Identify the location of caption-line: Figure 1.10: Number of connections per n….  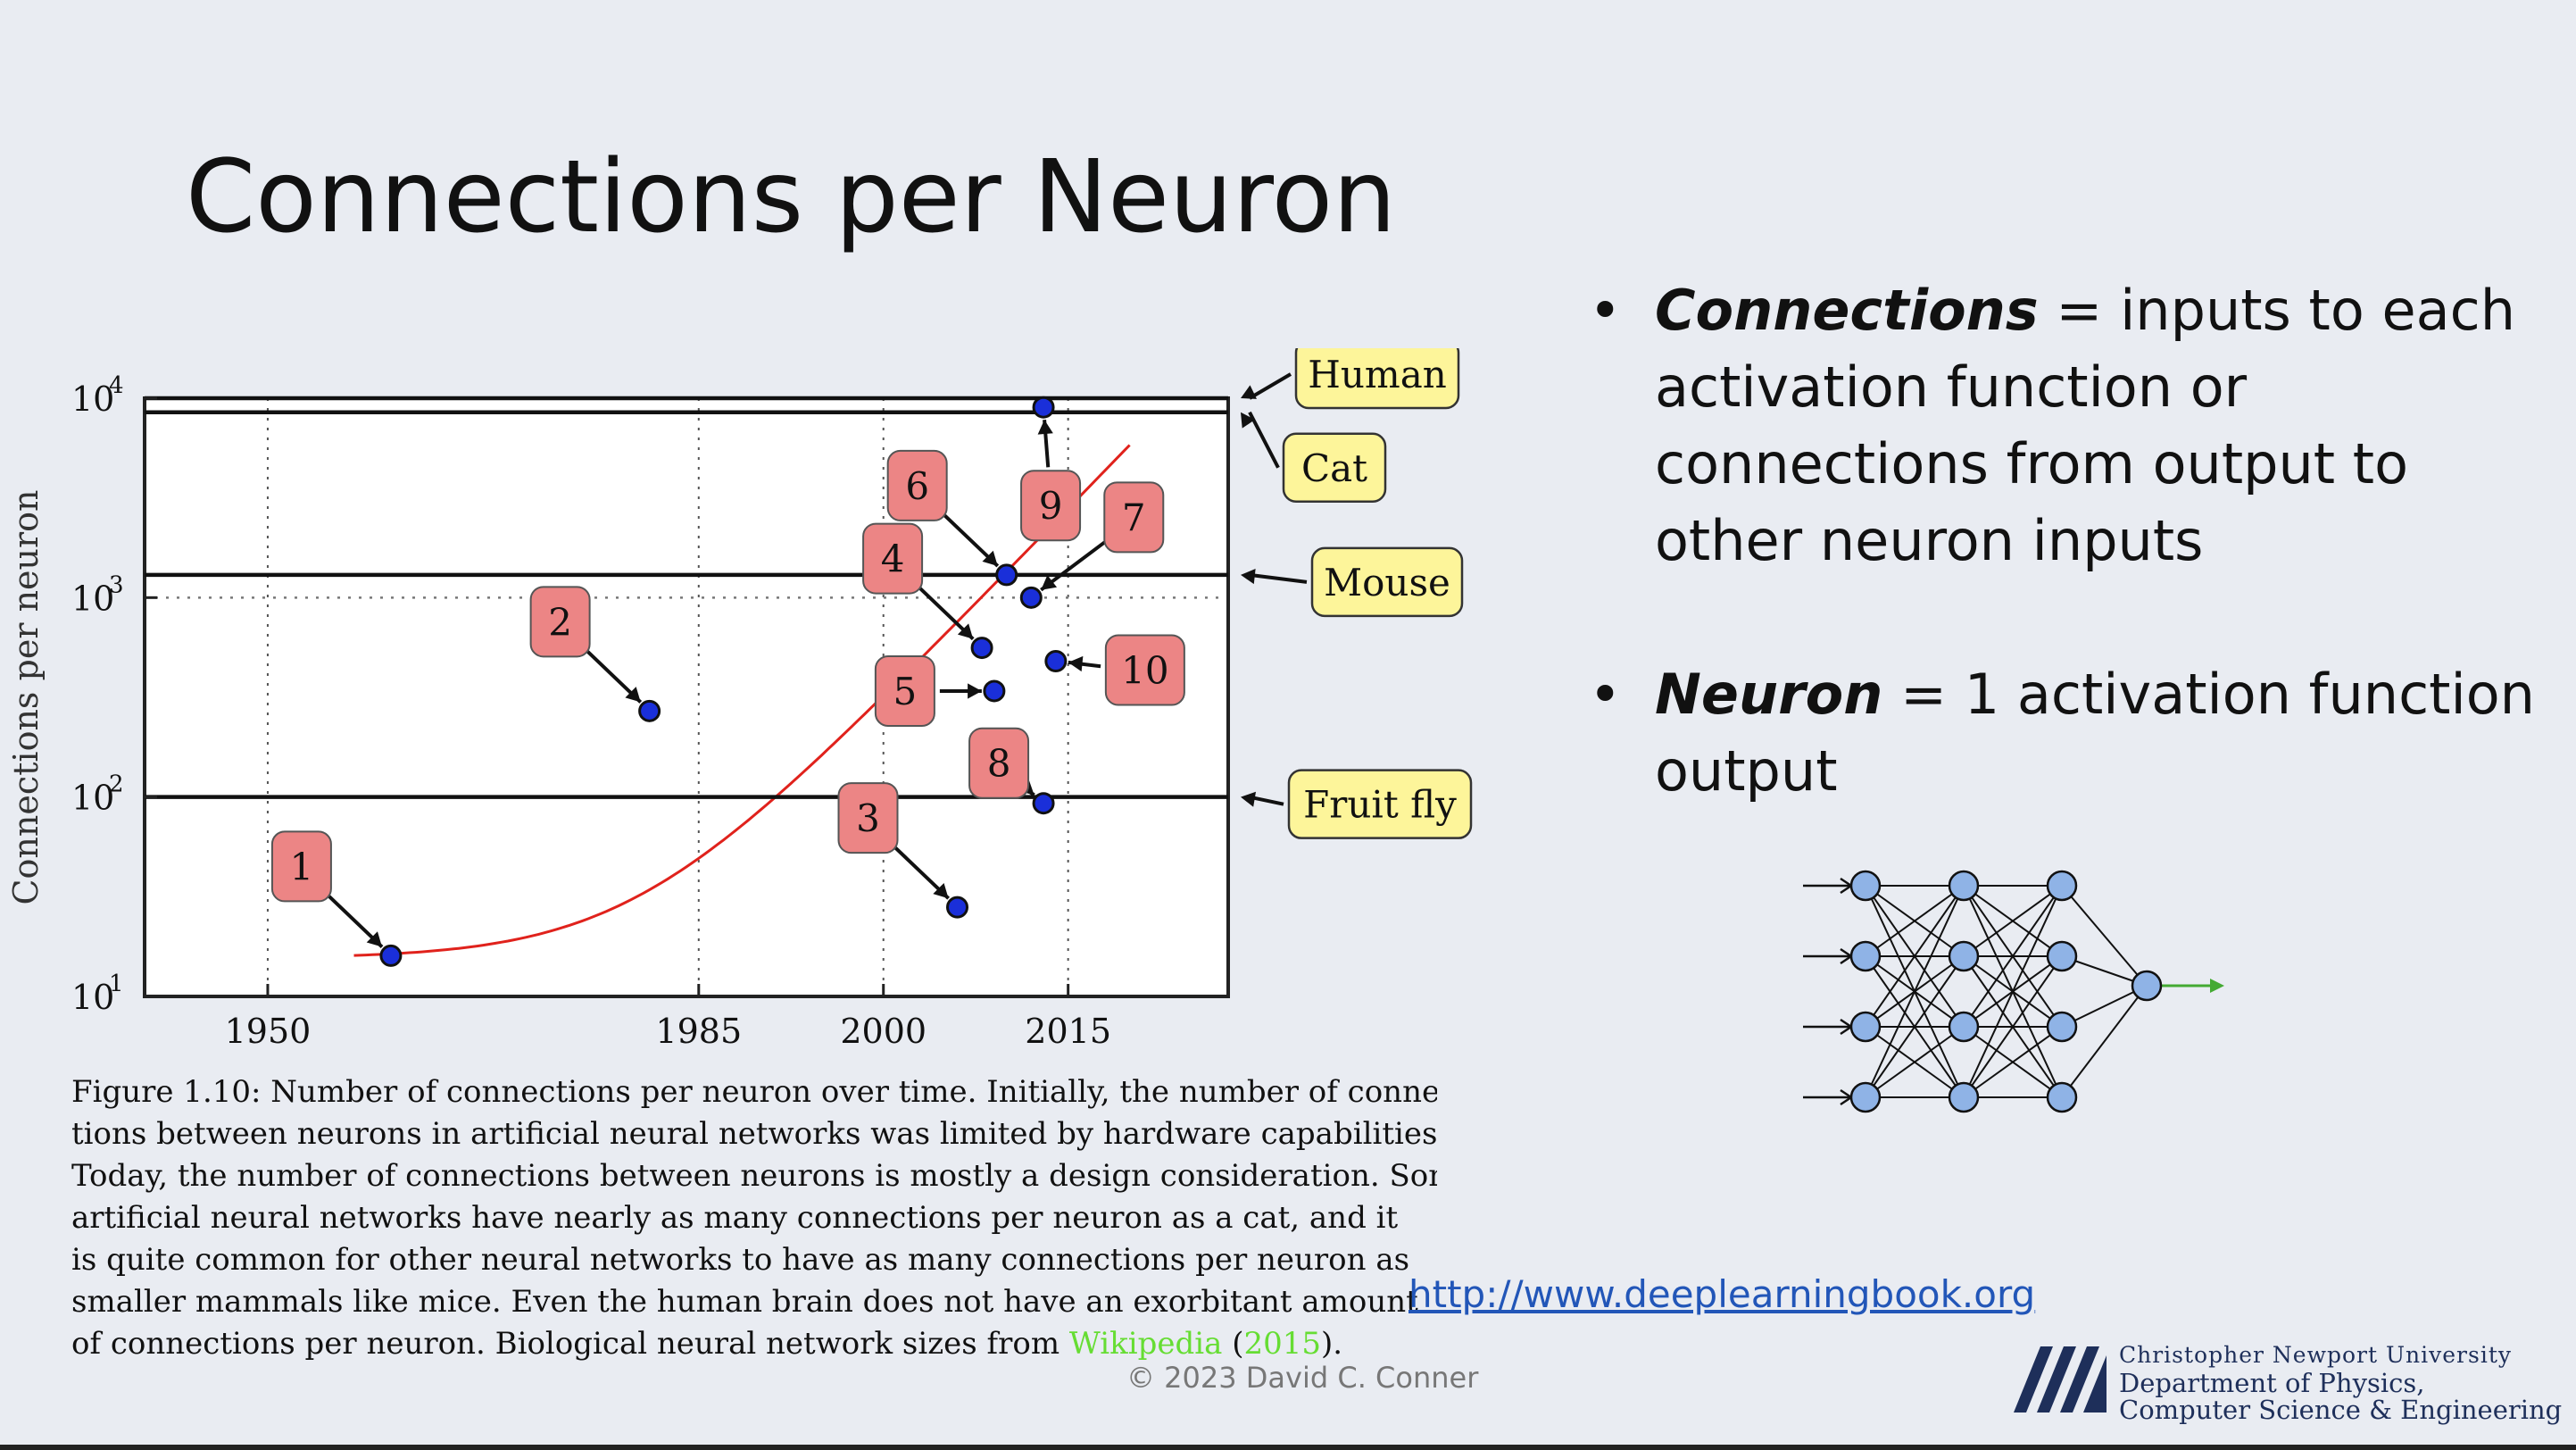
(754, 1092).